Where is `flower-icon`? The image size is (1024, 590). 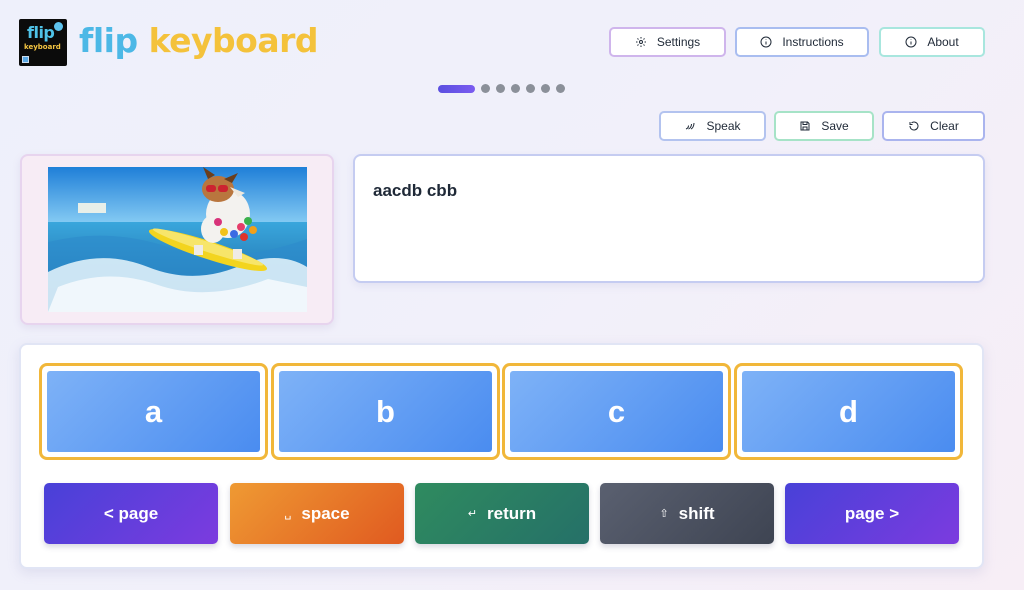
flower-icon is located at coordinates (58, 26).